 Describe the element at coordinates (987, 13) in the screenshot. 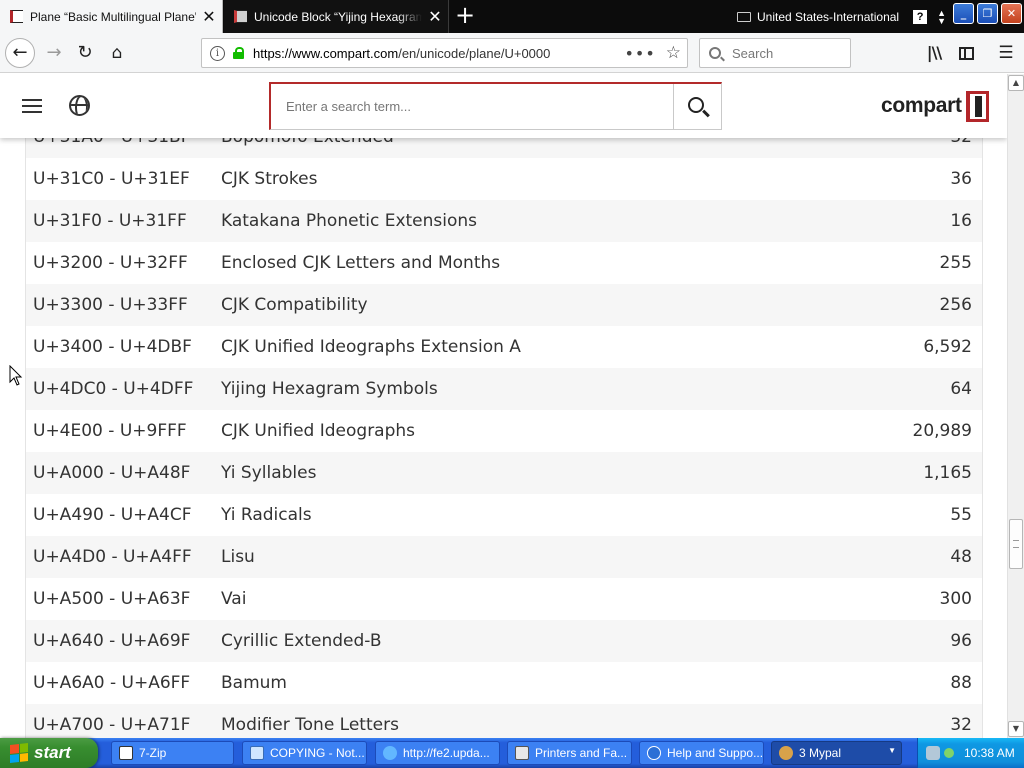

I see `maximize-button: ❐` at that location.